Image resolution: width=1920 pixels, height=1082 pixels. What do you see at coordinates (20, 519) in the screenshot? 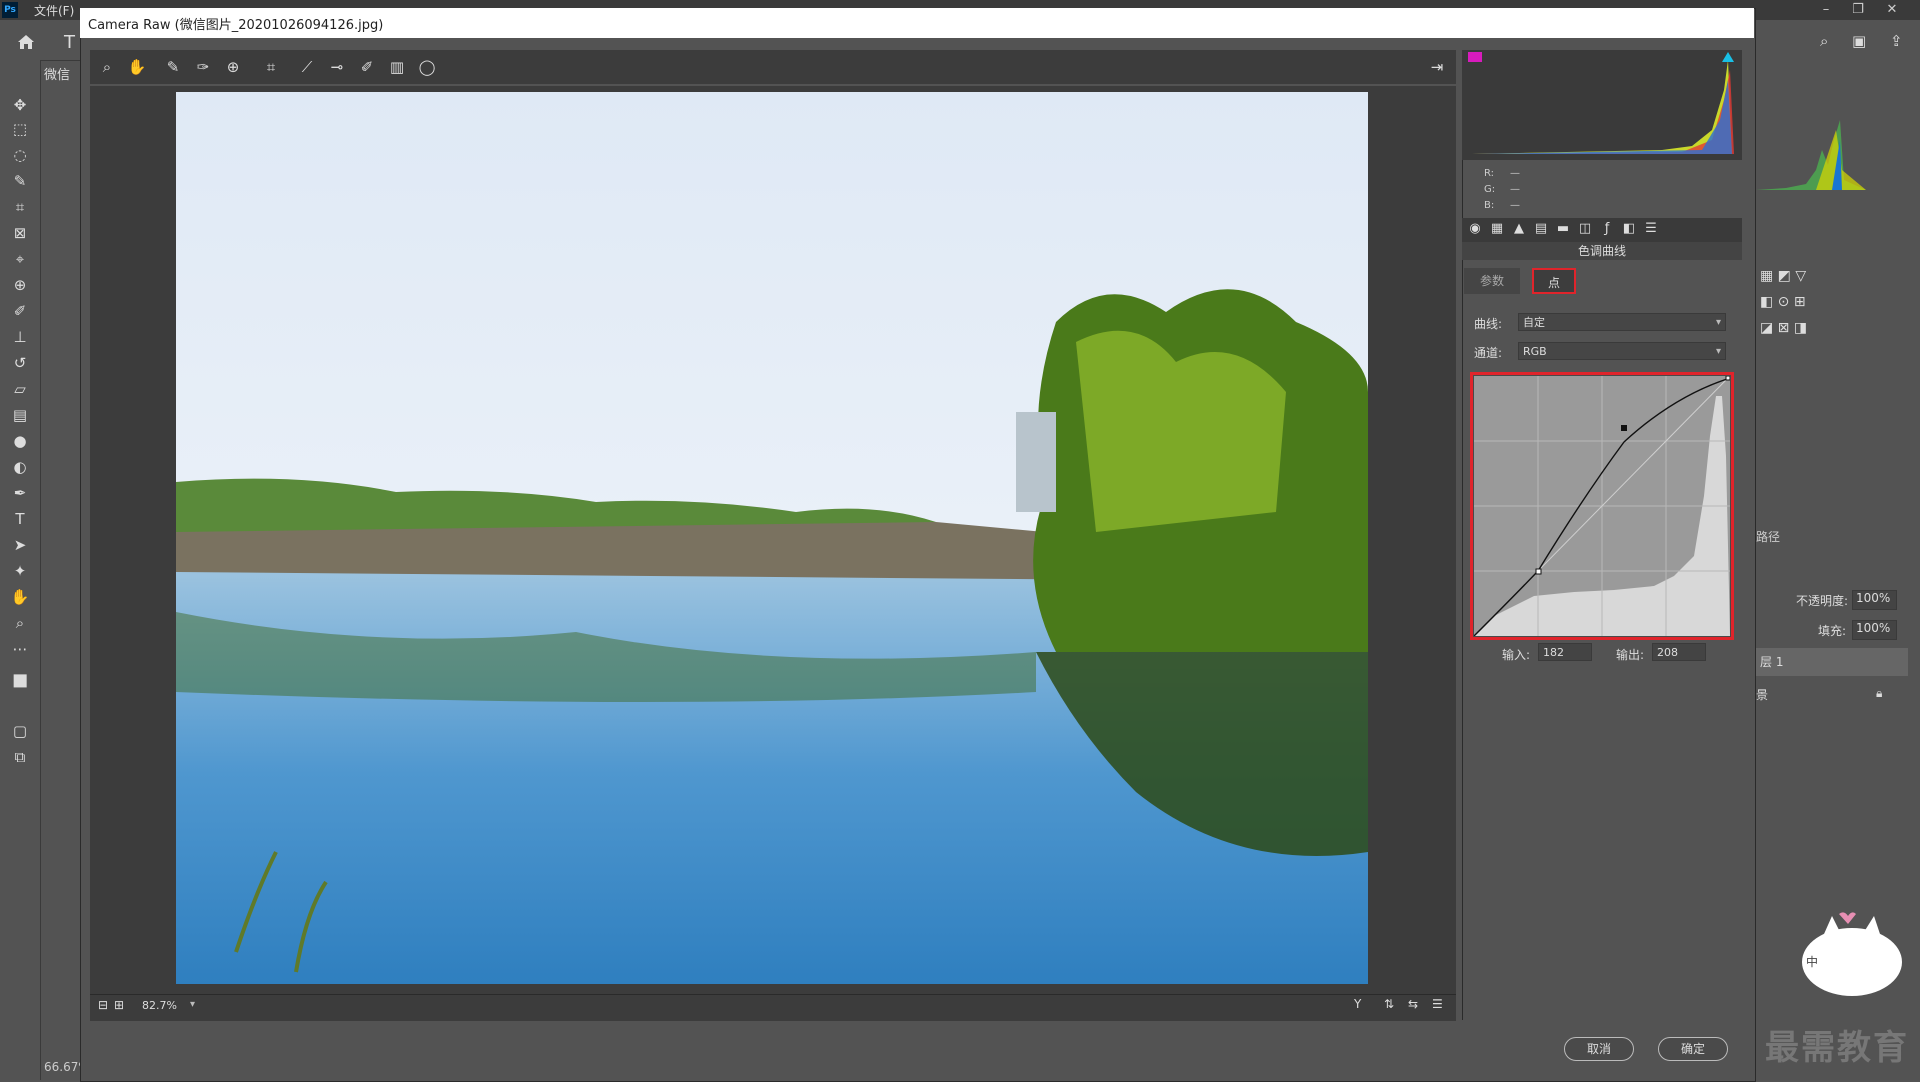
I see `type-tool-icon: T` at bounding box center [20, 519].